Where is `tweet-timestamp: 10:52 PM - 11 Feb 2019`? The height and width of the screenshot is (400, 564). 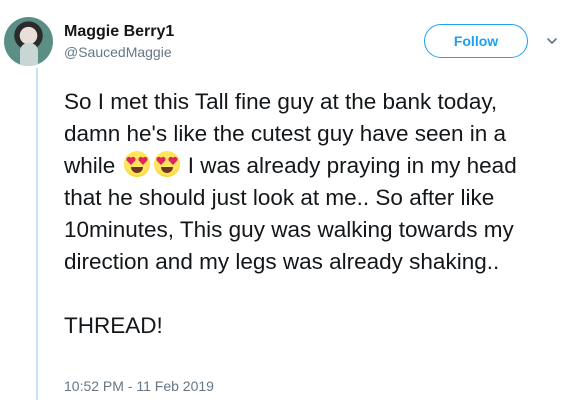 tweet-timestamp: 10:52 PM - 11 Feb 2019 is located at coordinates (139, 386).